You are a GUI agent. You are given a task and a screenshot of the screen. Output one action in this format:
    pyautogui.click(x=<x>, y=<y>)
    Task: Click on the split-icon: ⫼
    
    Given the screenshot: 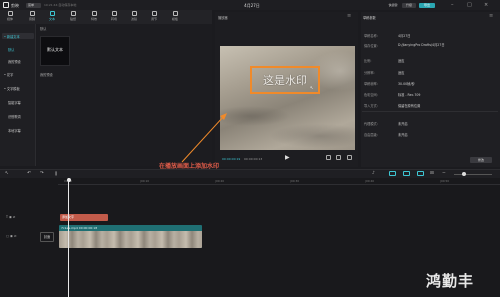 What is the action you would take?
    pyautogui.click(x=56, y=174)
    